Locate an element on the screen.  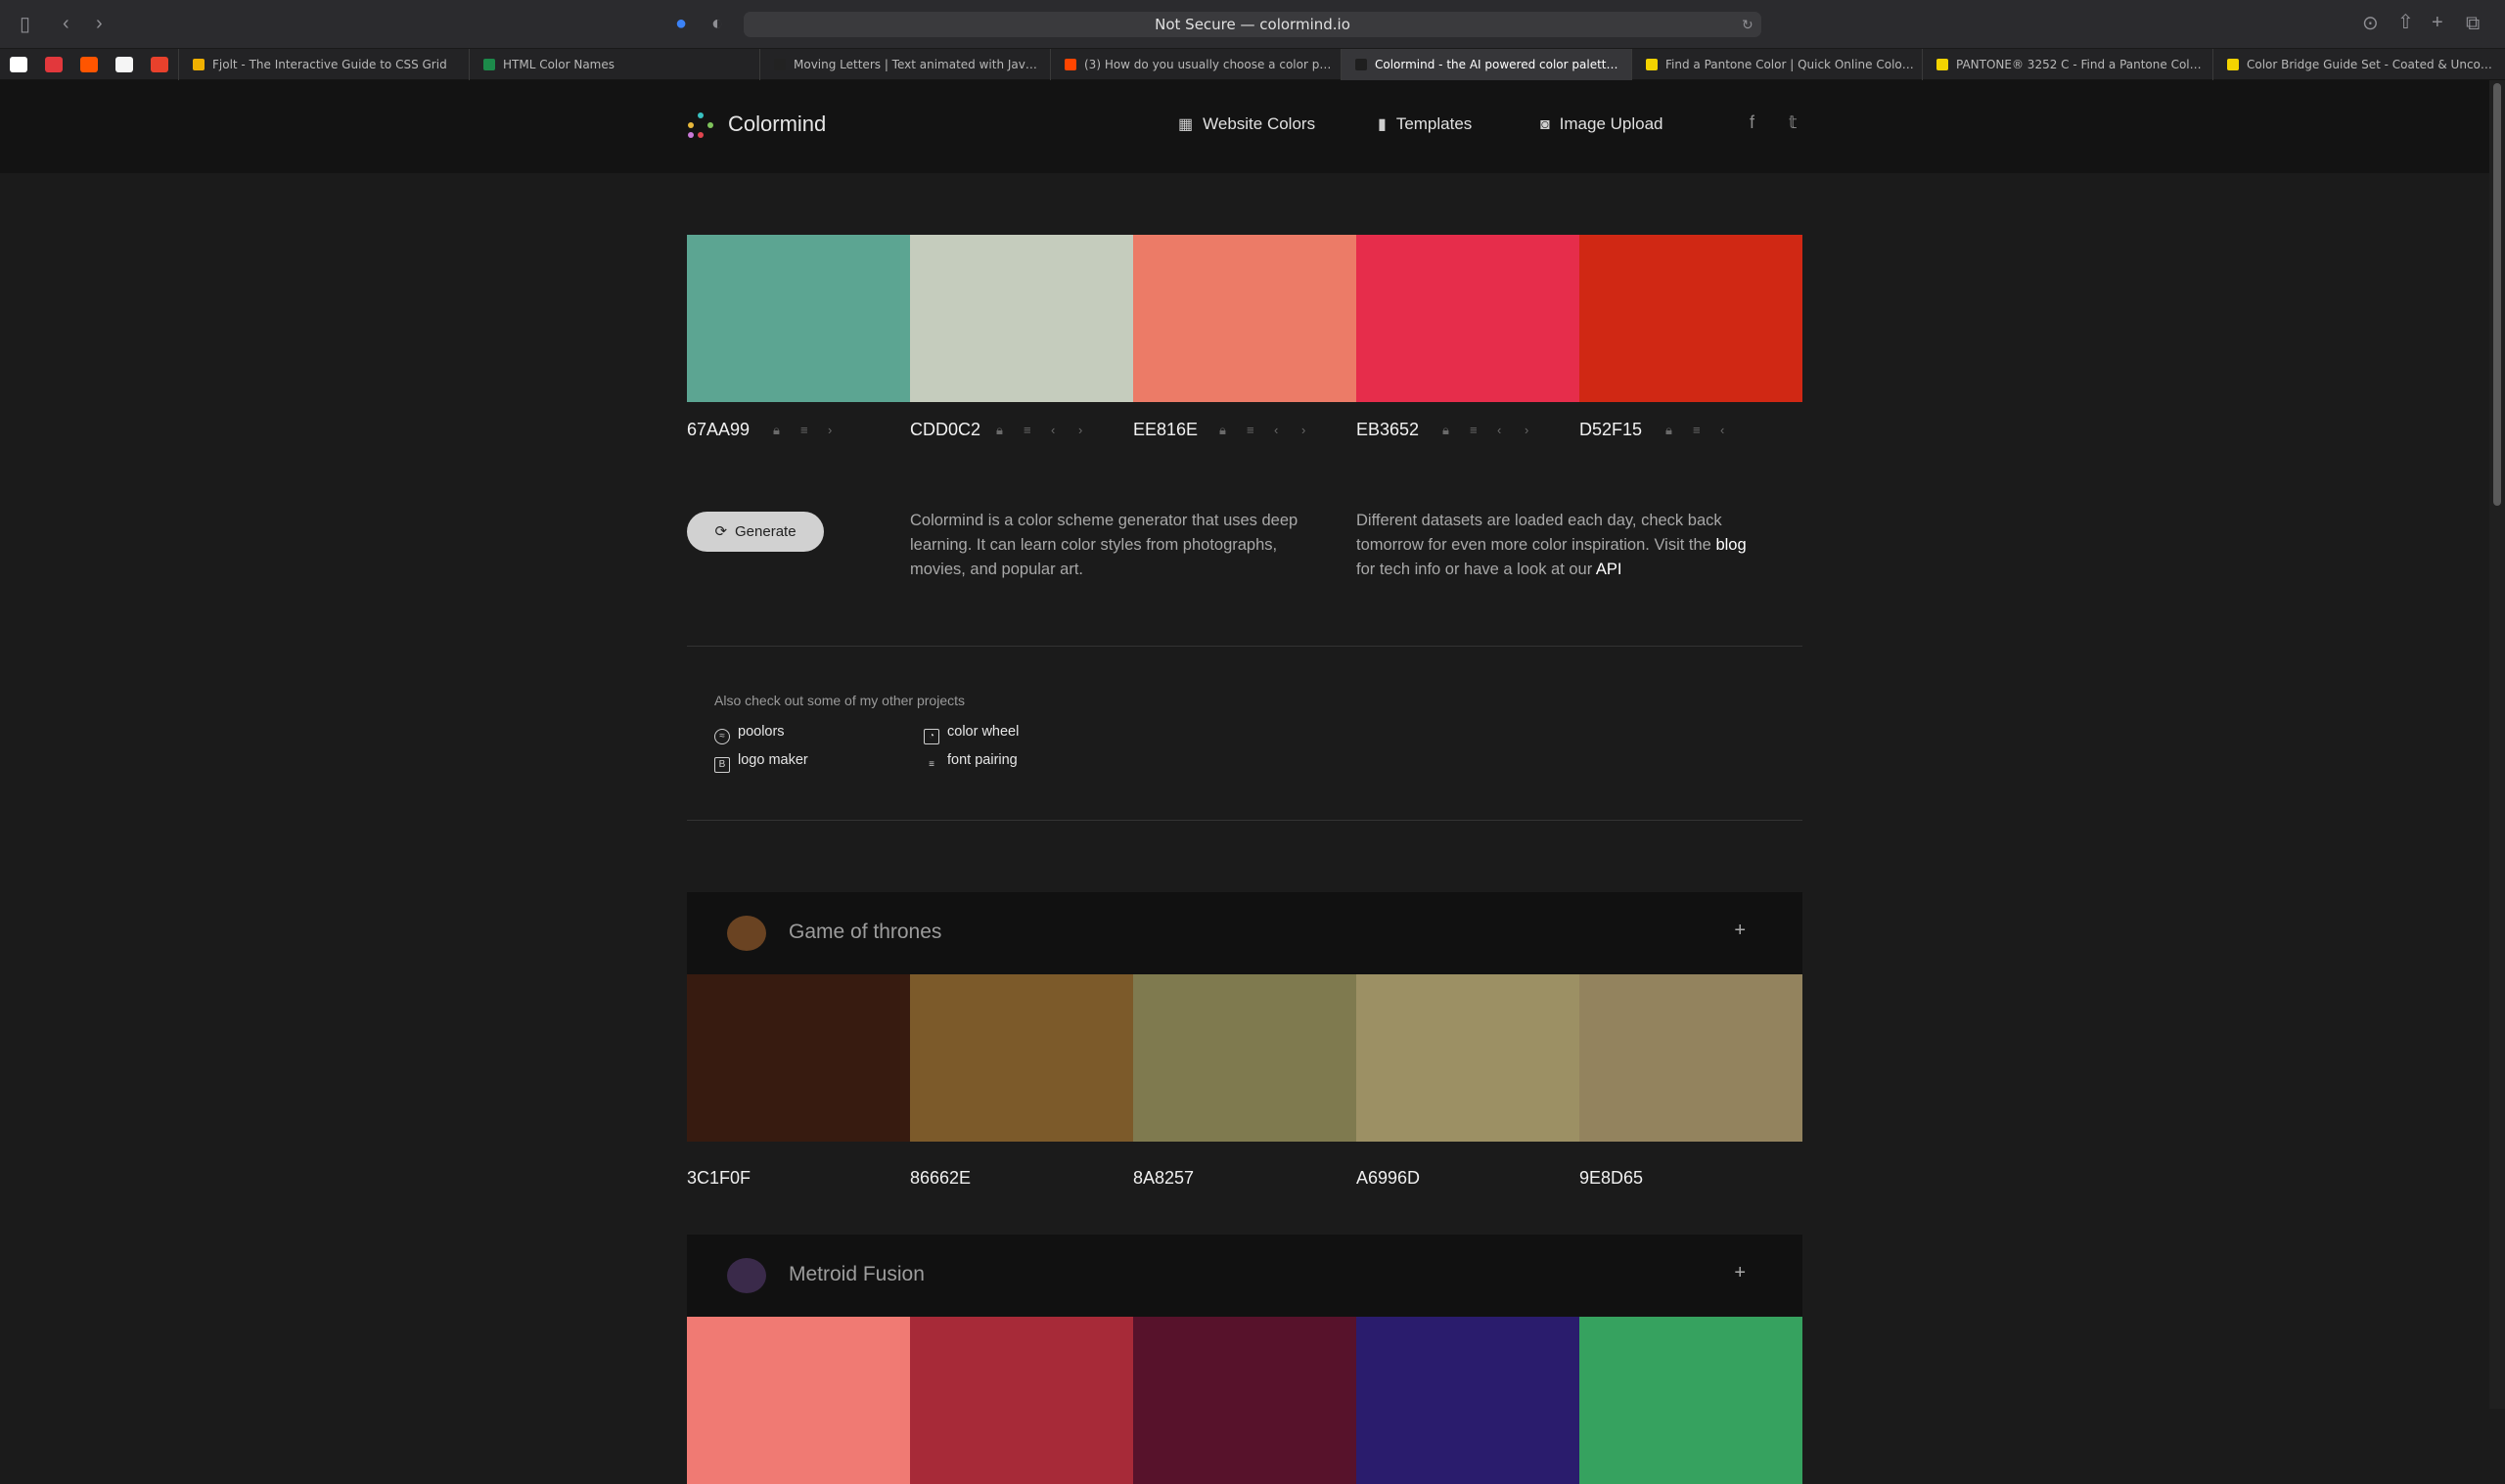
twitter-icon: 𝕥 is located at coordinates (1793, 122).